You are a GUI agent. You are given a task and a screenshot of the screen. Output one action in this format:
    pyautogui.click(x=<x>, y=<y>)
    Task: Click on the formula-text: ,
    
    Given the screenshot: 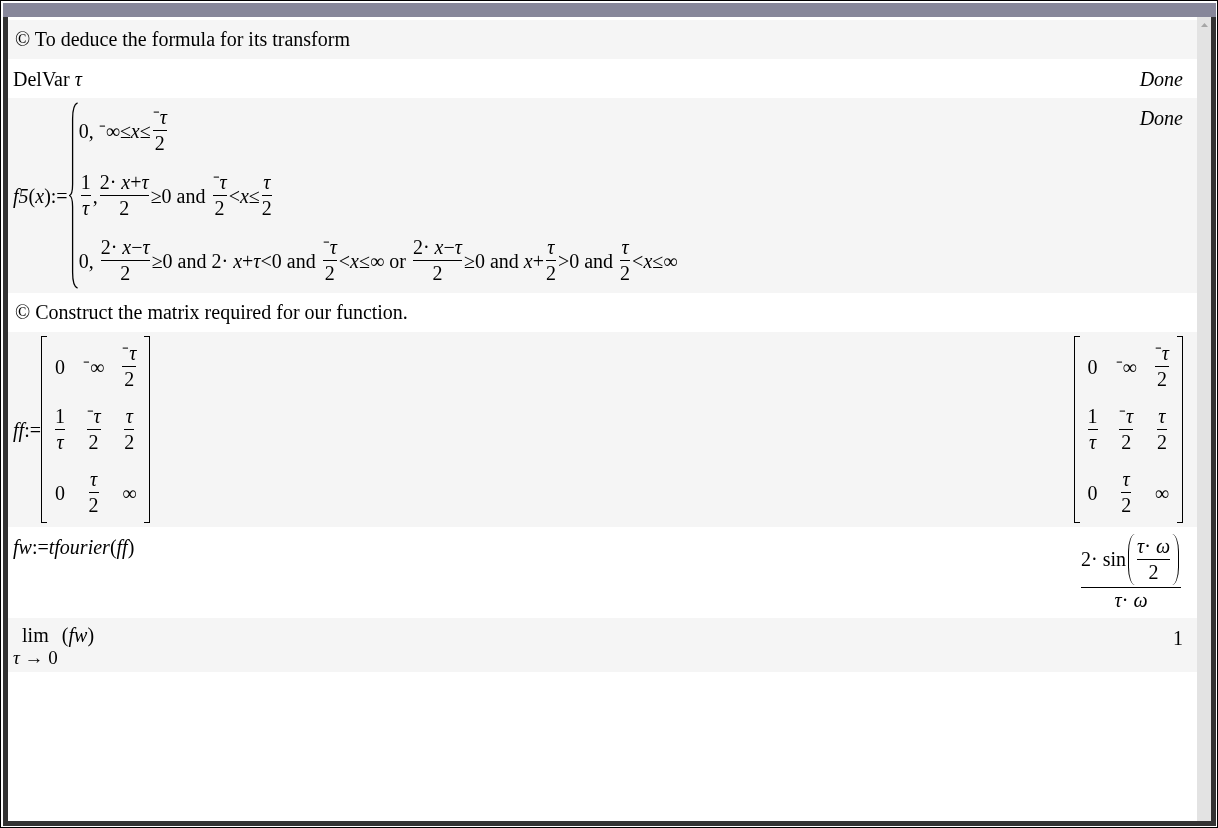 What is the action you would take?
    pyautogui.click(x=95, y=196)
    